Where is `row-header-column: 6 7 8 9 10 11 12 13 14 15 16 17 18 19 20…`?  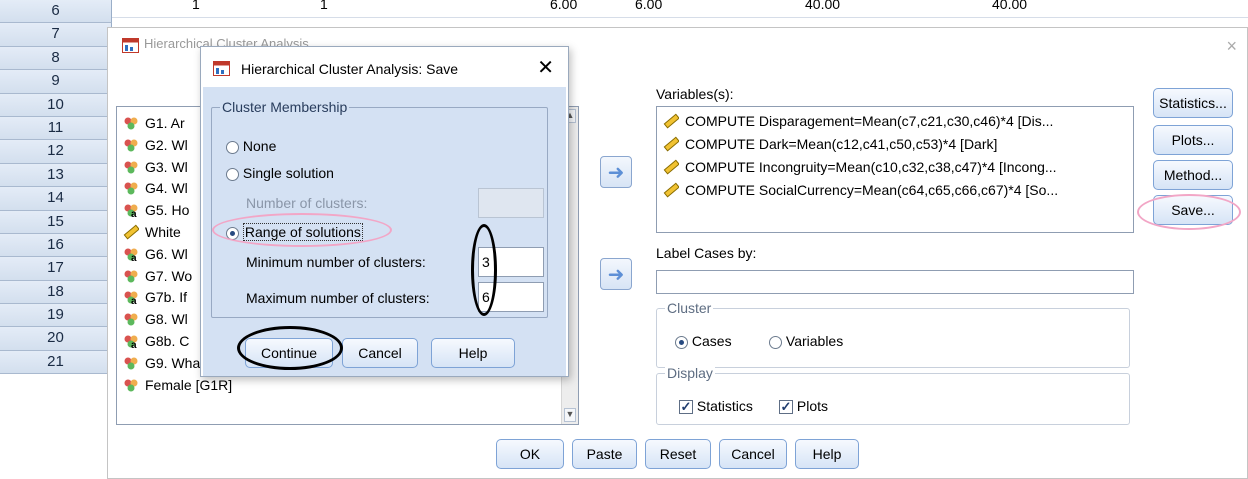
row-header-column: 6 7 8 9 10 11 12 13 14 15 16 17 18 19 20… is located at coordinates (56, 187).